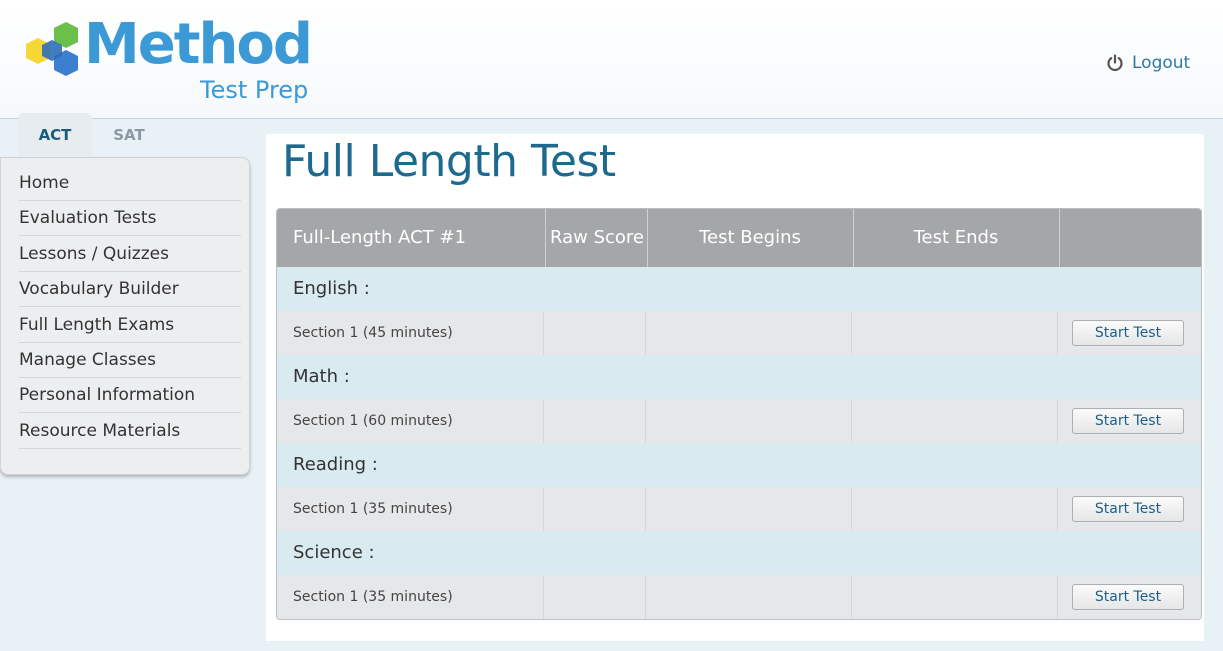  Describe the element at coordinates (331, 288) in the screenshot. I see `subject-label: English :` at that location.